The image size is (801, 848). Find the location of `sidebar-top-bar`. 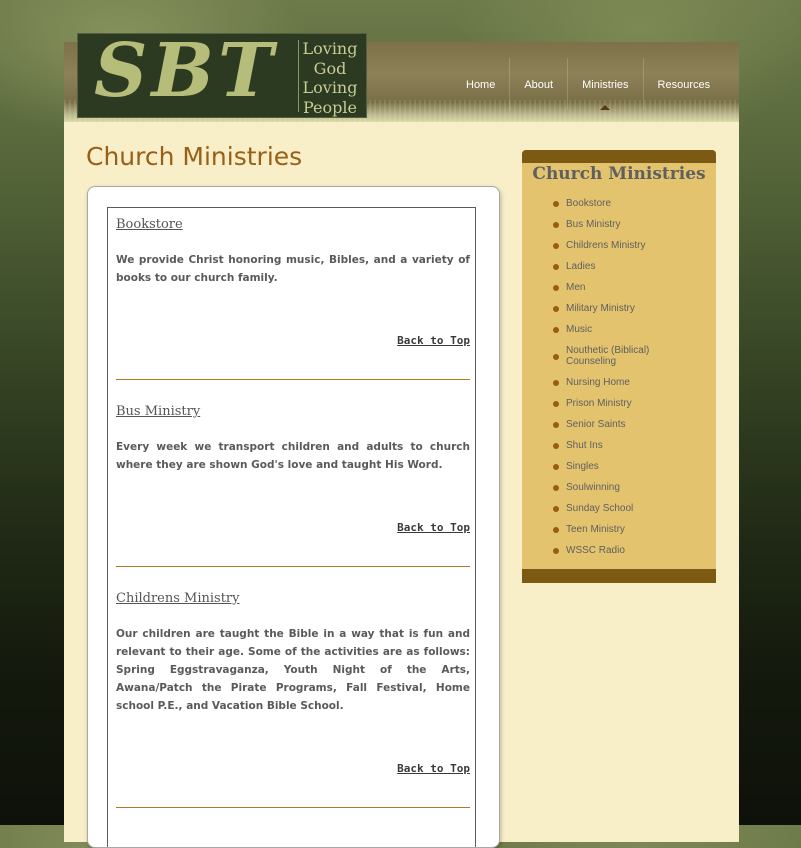

sidebar-top-bar is located at coordinates (619, 156).